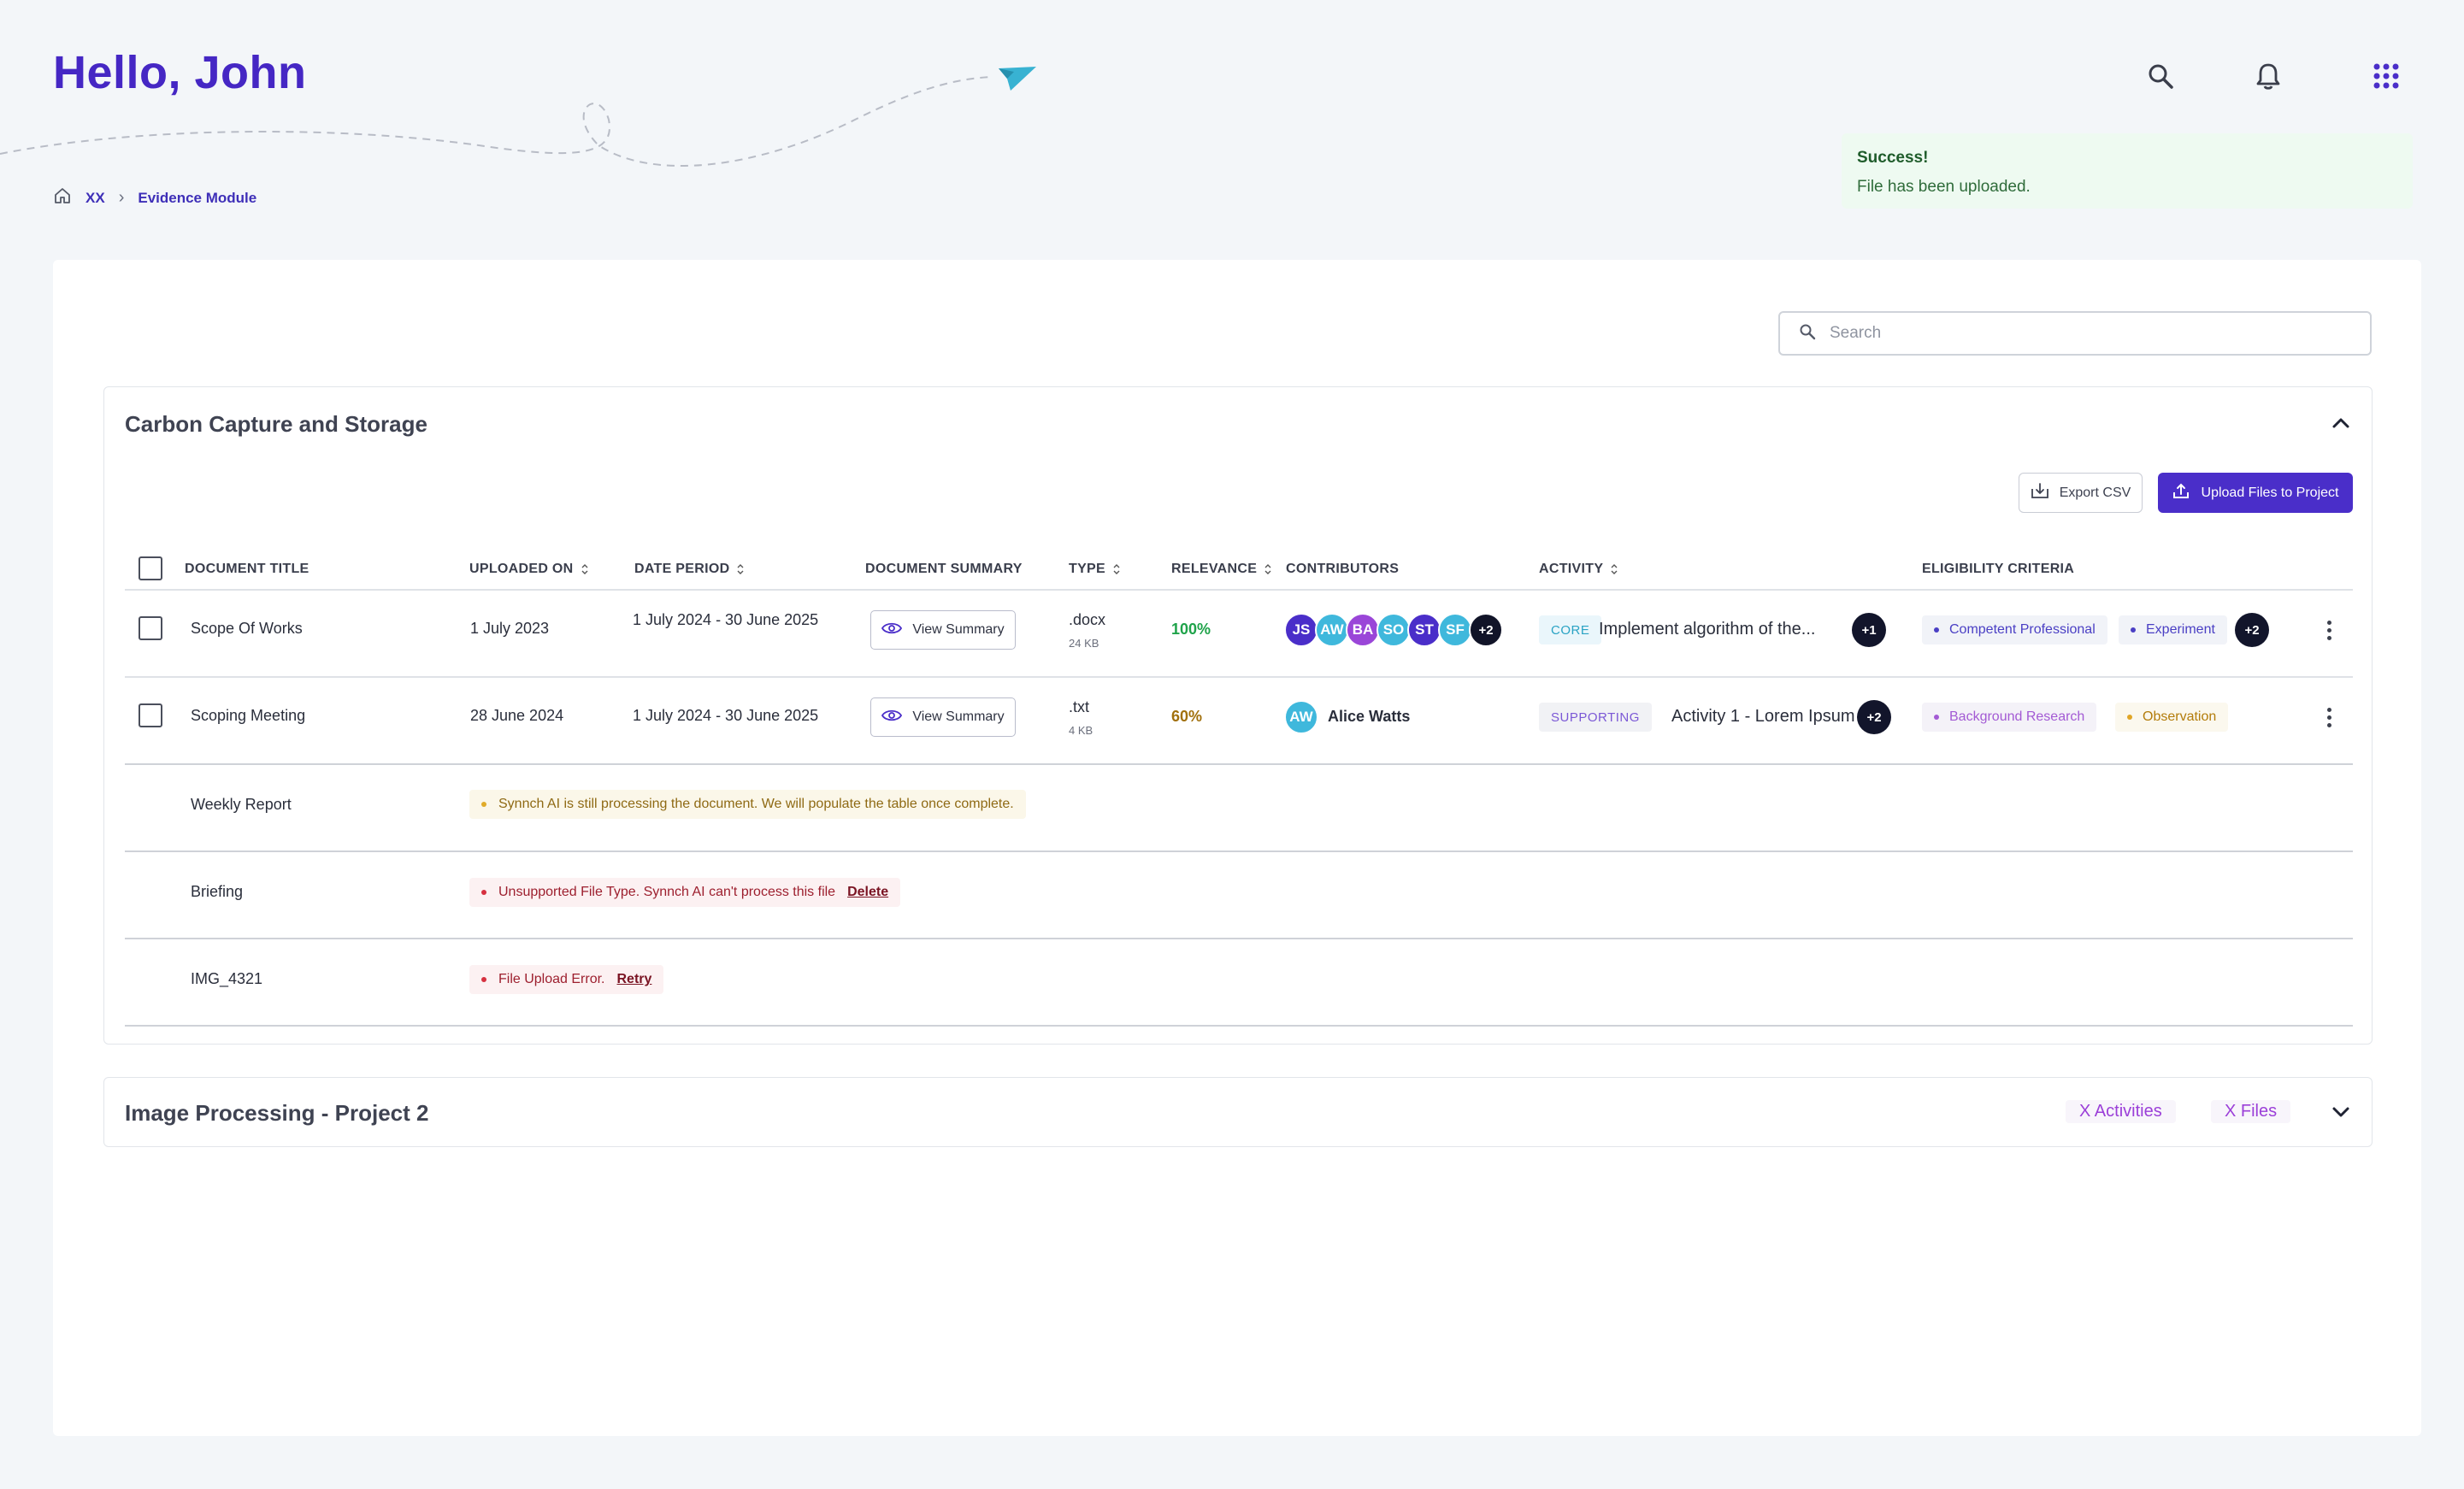 The image size is (2464, 1489). Describe the element at coordinates (2251, 1111) in the screenshot. I see `files-count-link: X Files` at that location.